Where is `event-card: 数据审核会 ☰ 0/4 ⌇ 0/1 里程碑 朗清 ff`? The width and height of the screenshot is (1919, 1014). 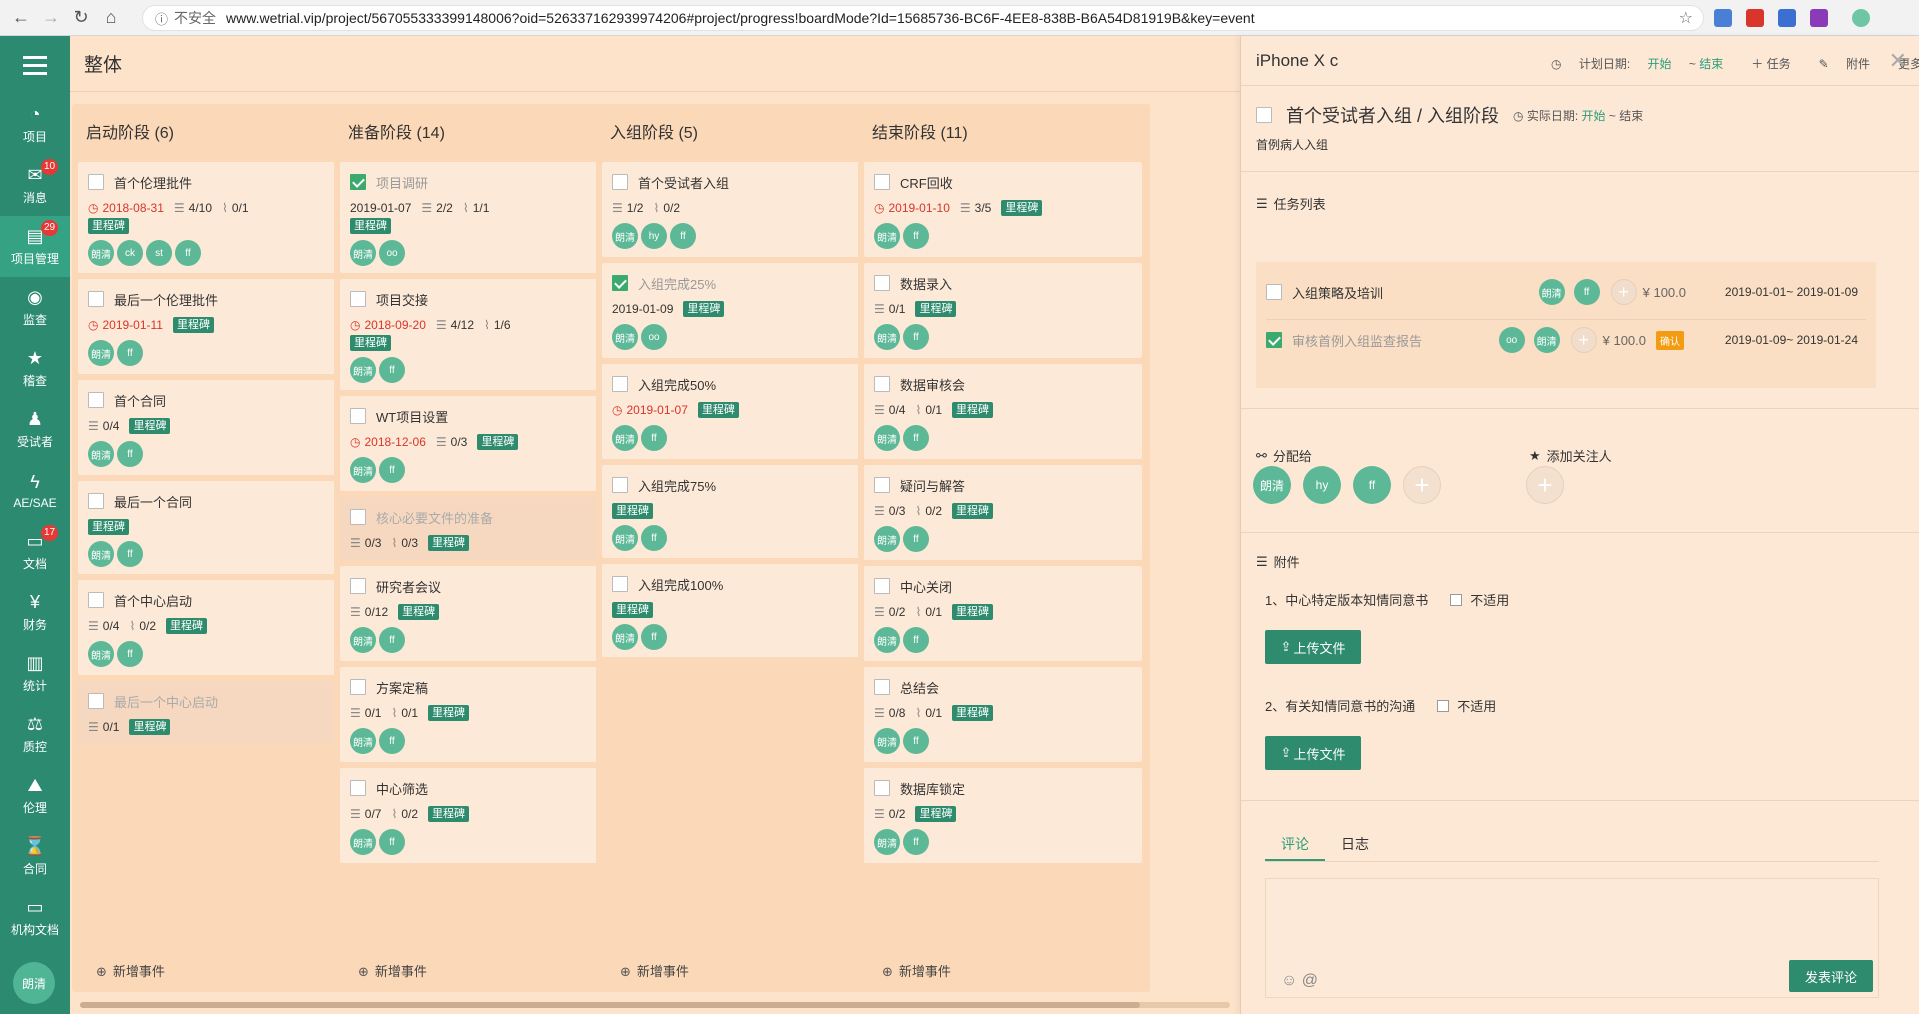
event-card: 数据审核会 ☰ 0/4 ⌇ 0/1 里程碑 朗清 ff is located at coordinates (1003, 411).